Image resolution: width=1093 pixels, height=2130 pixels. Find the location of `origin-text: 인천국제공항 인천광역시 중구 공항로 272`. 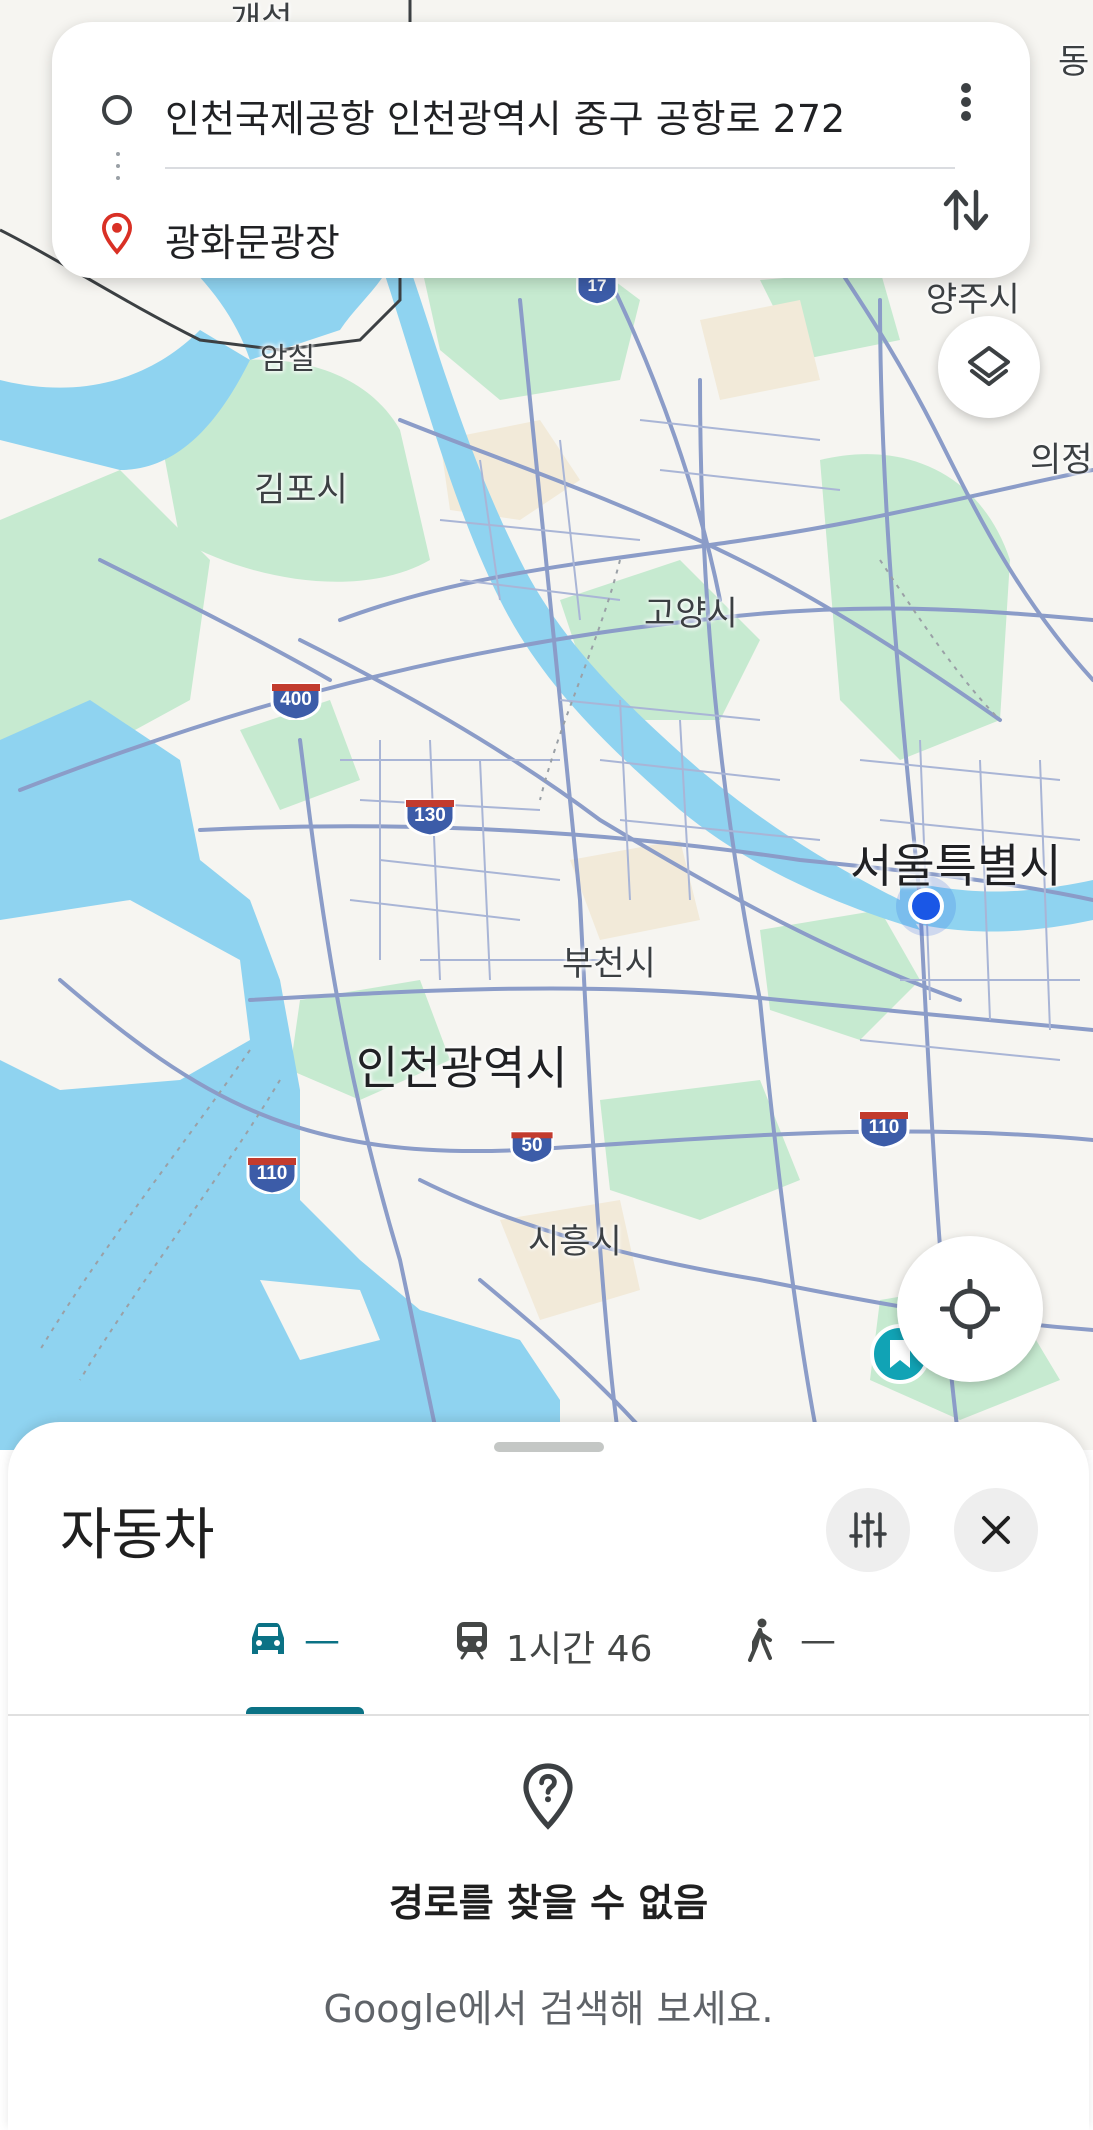

origin-text: 인천국제공항 인천광역시 중구 공항로 272 is located at coordinates (505, 119).